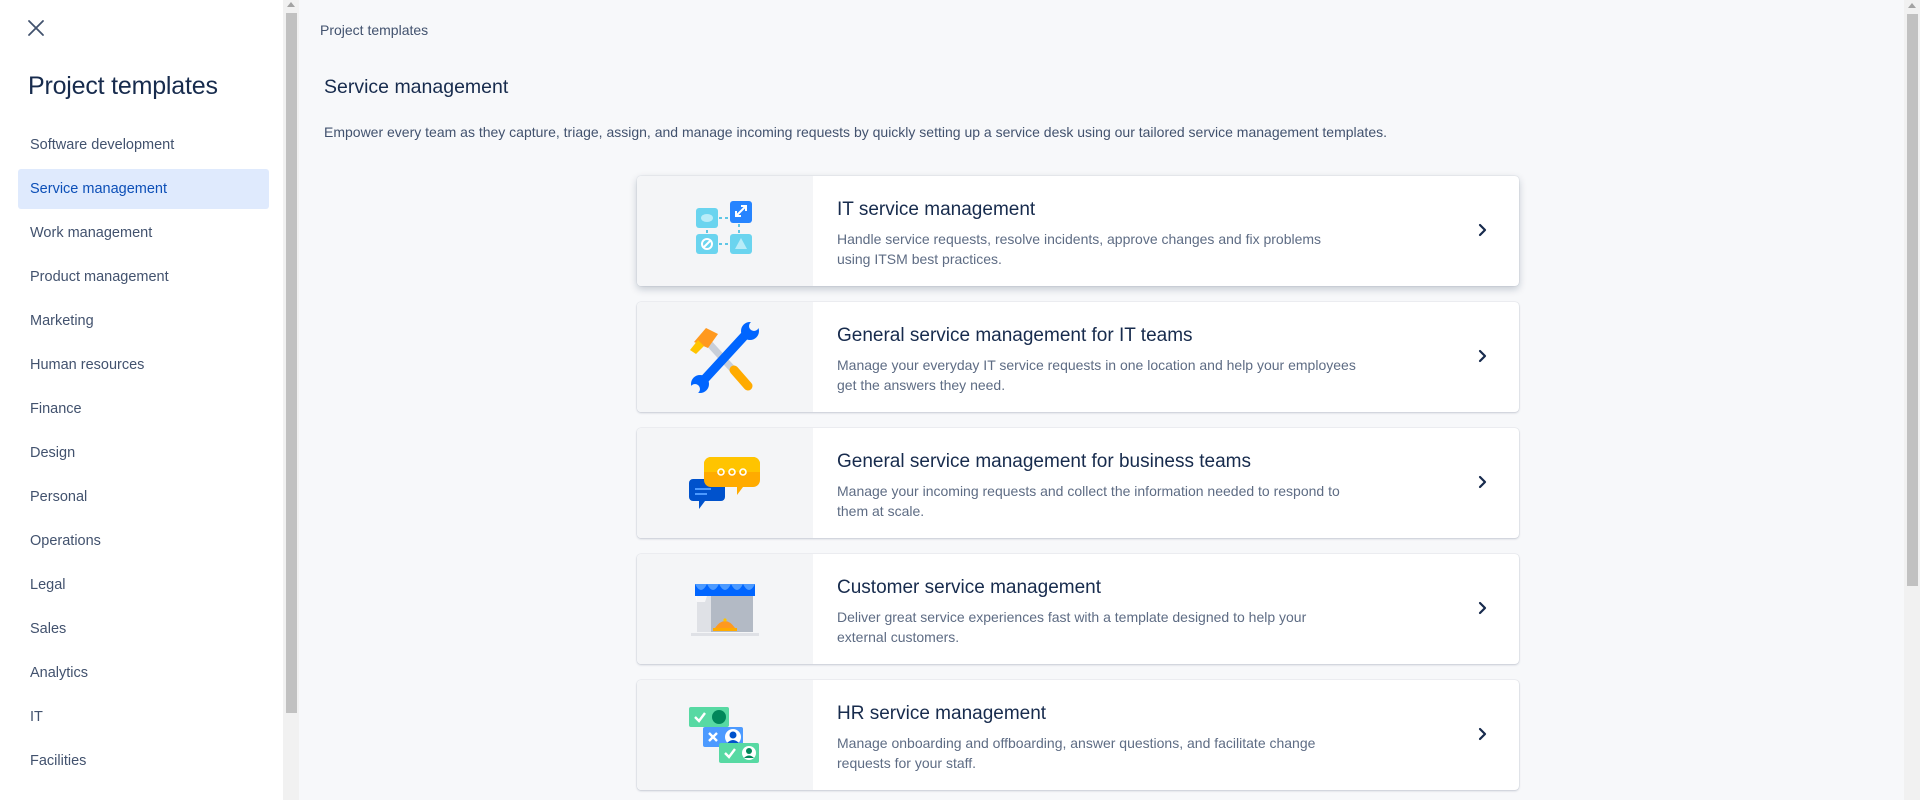 The image size is (1920, 800). What do you see at coordinates (374, 30) in the screenshot?
I see `breadcrumb: Project templates` at bounding box center [374, 30].